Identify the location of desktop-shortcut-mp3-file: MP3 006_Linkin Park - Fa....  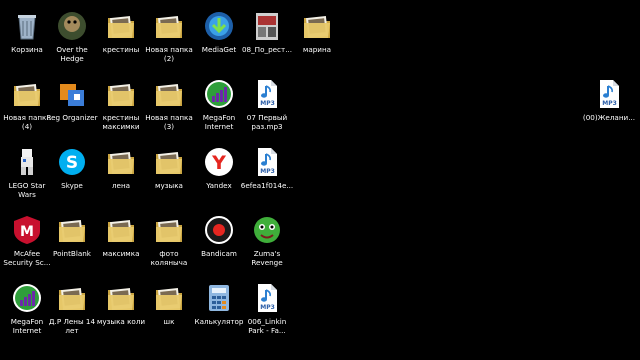
(267, 306).